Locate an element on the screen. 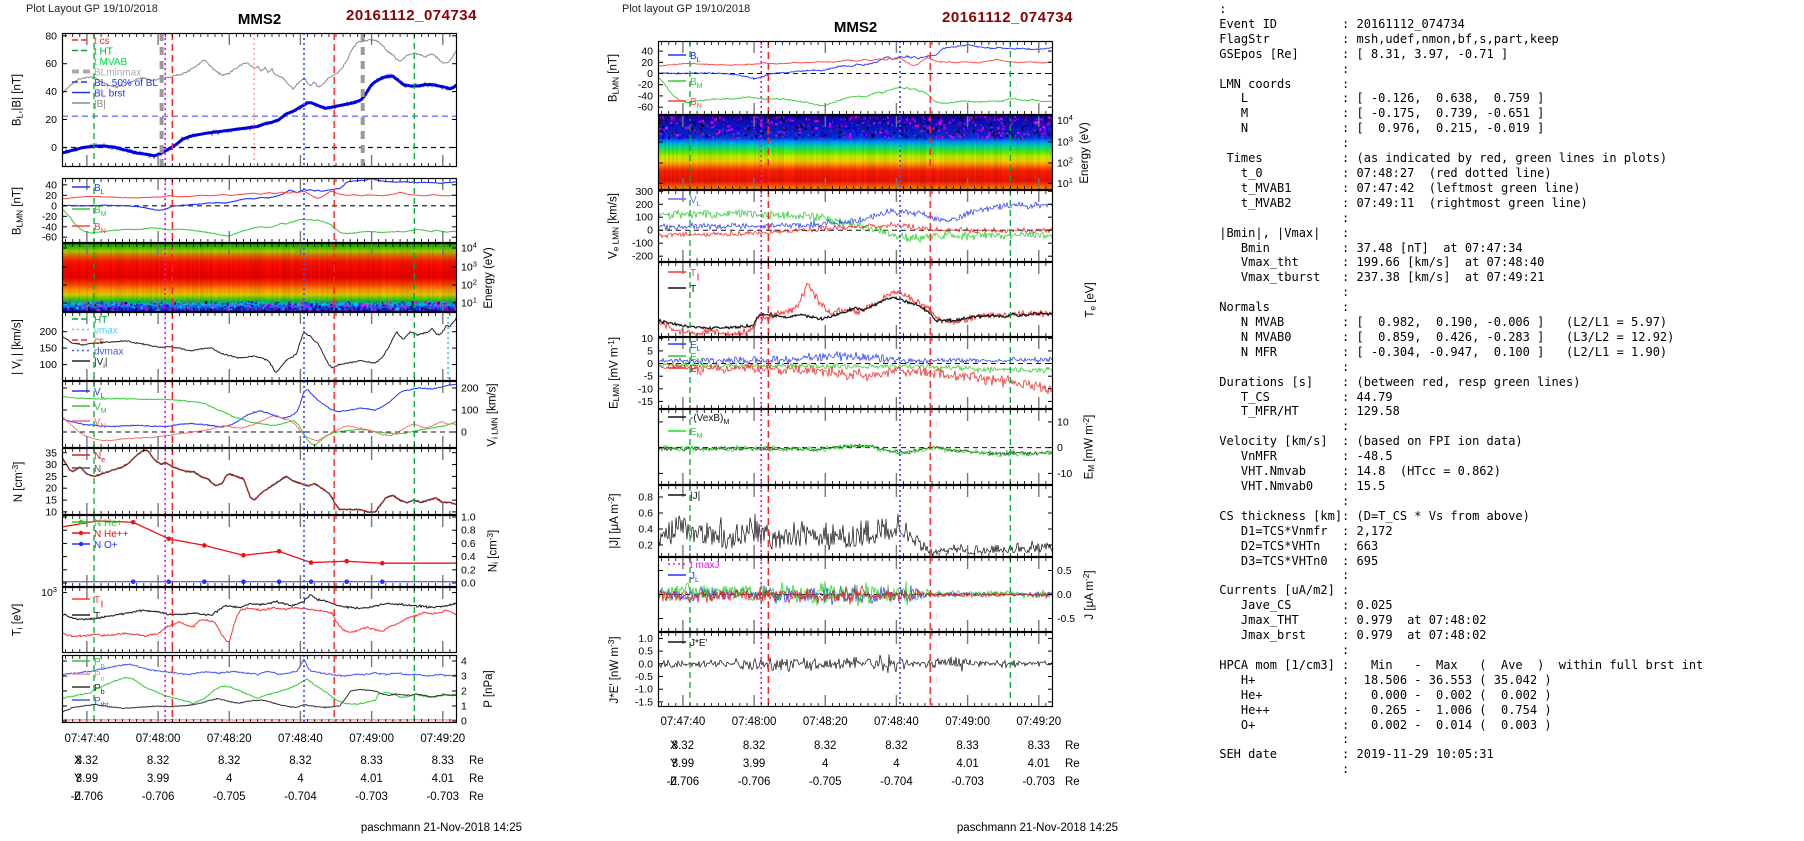 The image size is (1804, 841). svg-text: 40 is located at coordinates (51, 92).